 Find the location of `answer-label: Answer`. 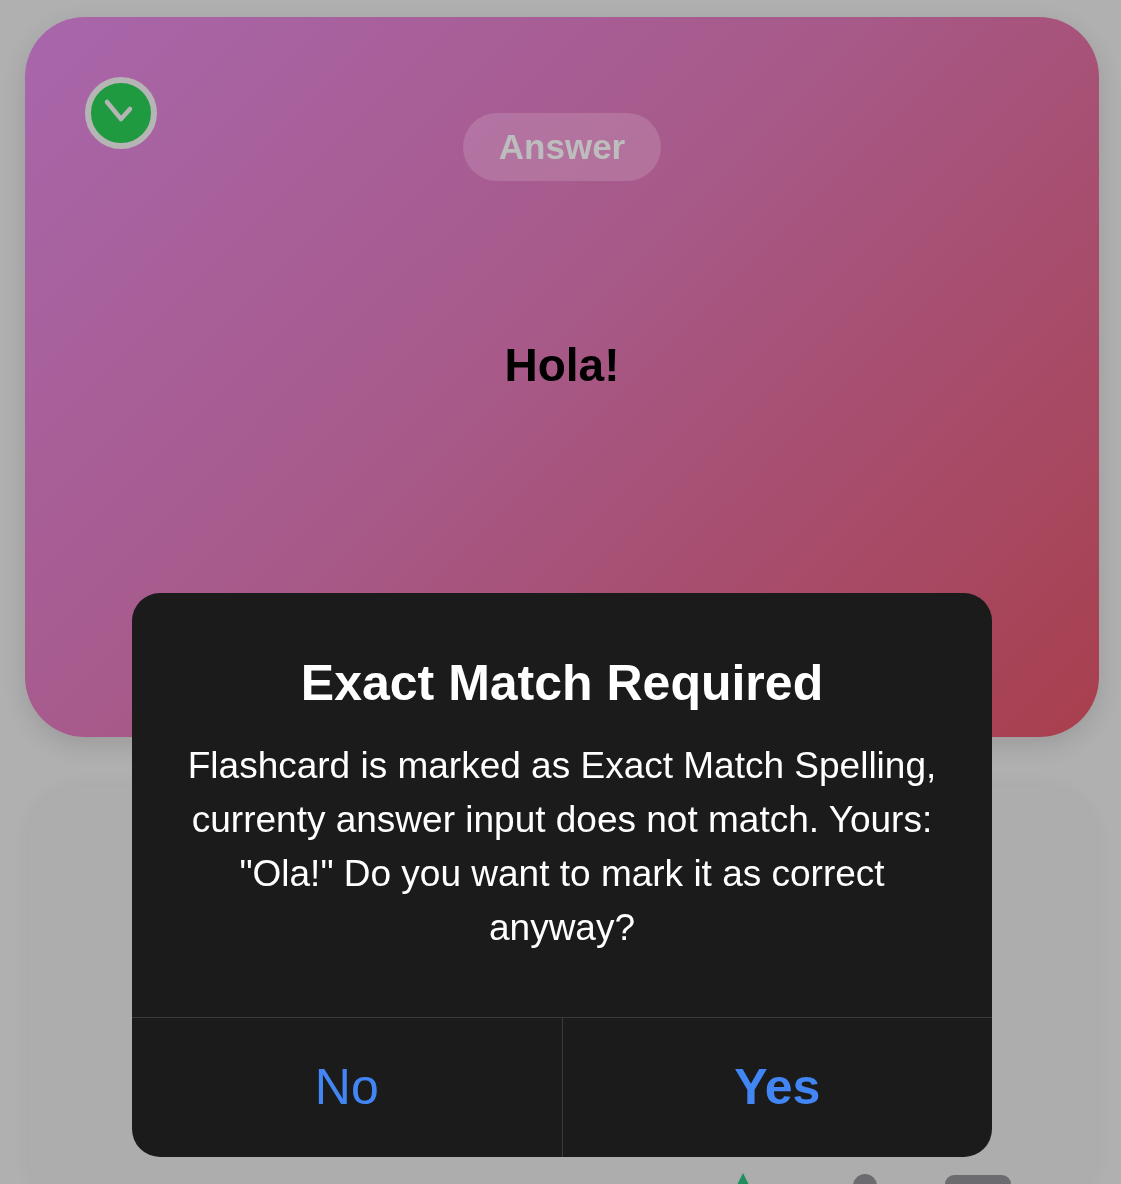

answer-label: Answer is located at coordinates (562, 147).